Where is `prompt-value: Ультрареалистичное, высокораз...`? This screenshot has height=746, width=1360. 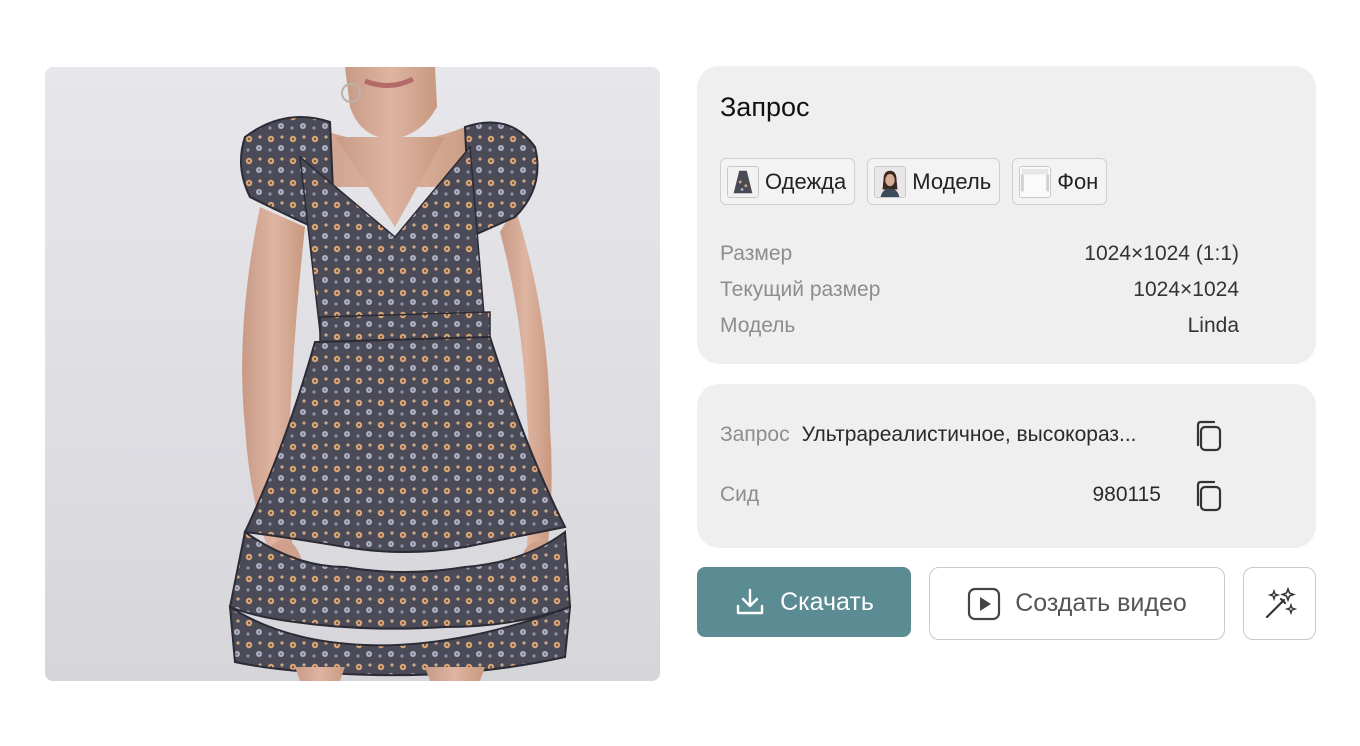 prompt-value: Ультрареалистичное, высокораз... is located at coordinates (969, 434).